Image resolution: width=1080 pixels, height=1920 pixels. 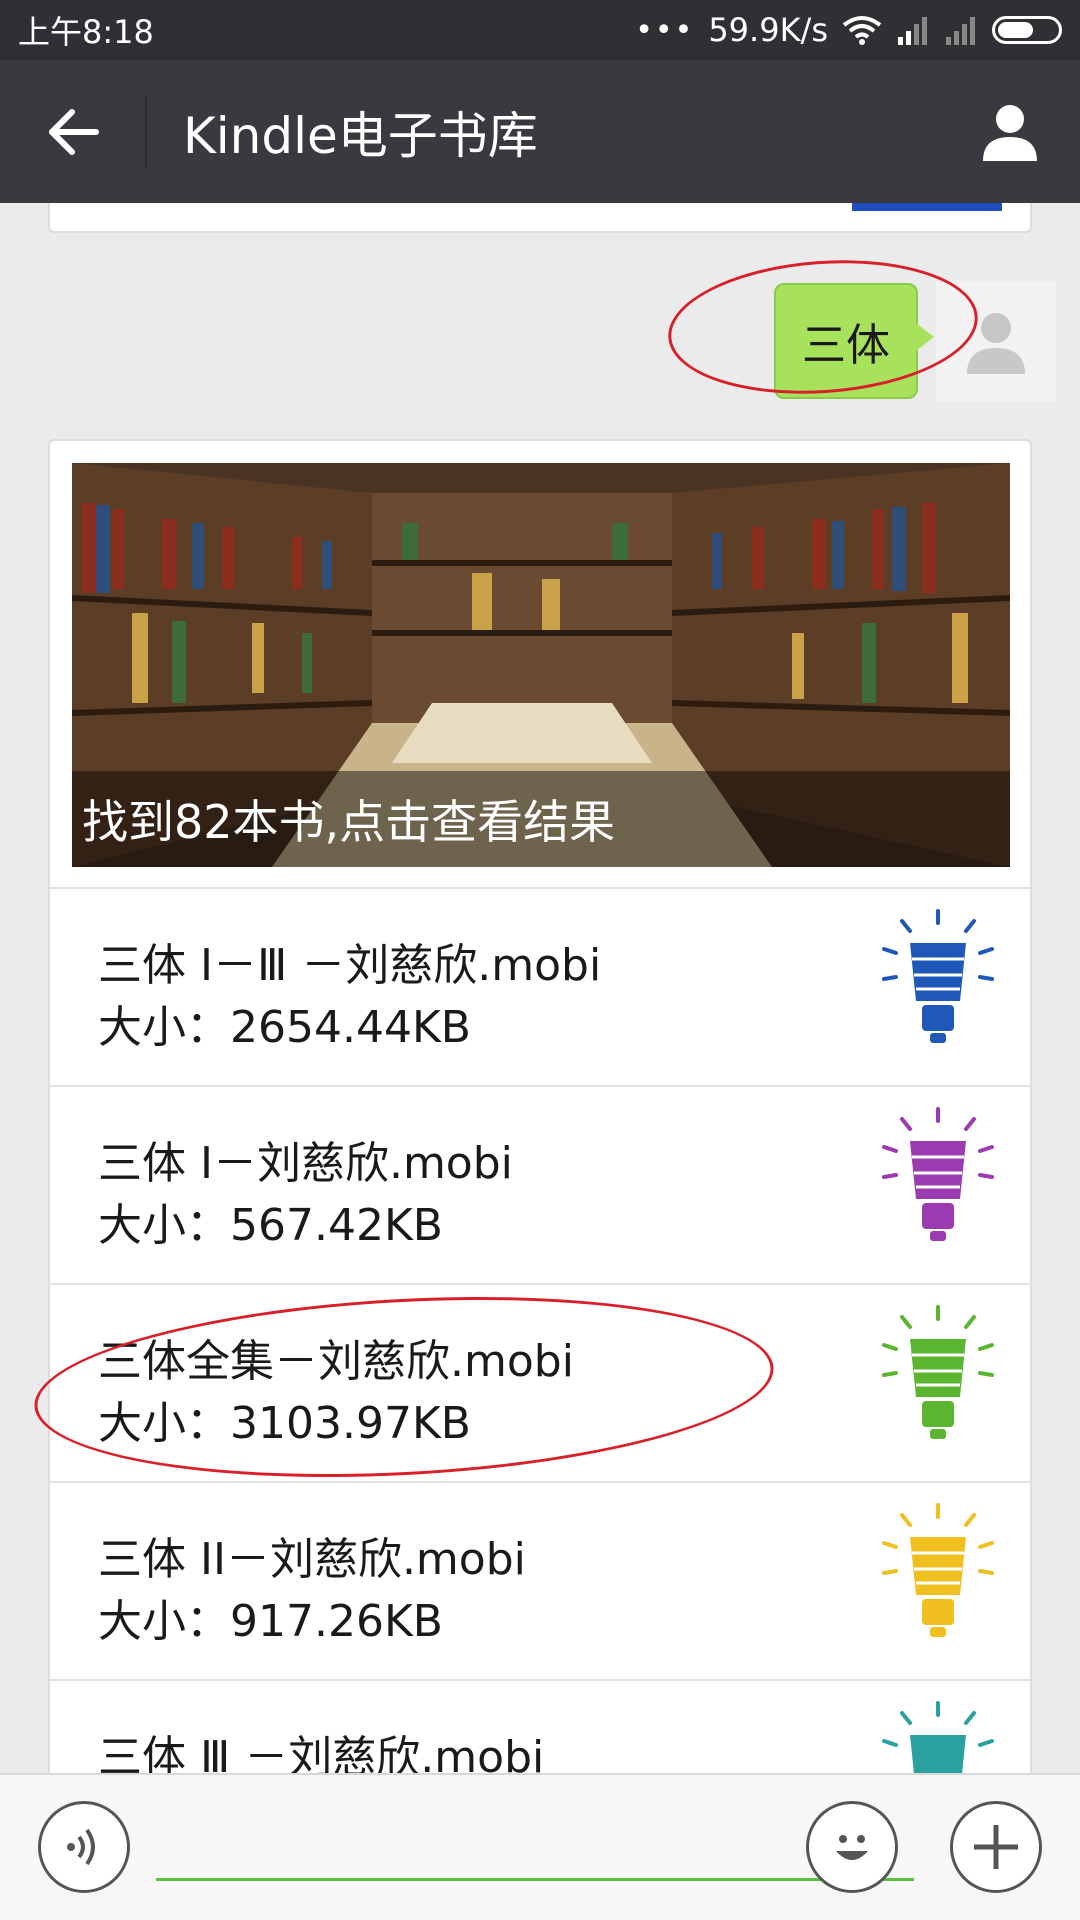 What do you see at coordinates (270, 1225) in the screenshot?
I see `book-size: 大小：567.42KB` at bounding box center [270, 1225].